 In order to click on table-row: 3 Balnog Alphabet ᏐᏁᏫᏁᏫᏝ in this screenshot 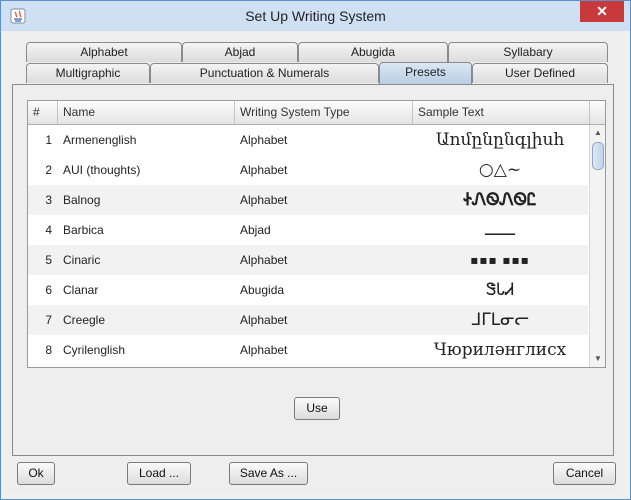, I will do `click(308, 200)`.